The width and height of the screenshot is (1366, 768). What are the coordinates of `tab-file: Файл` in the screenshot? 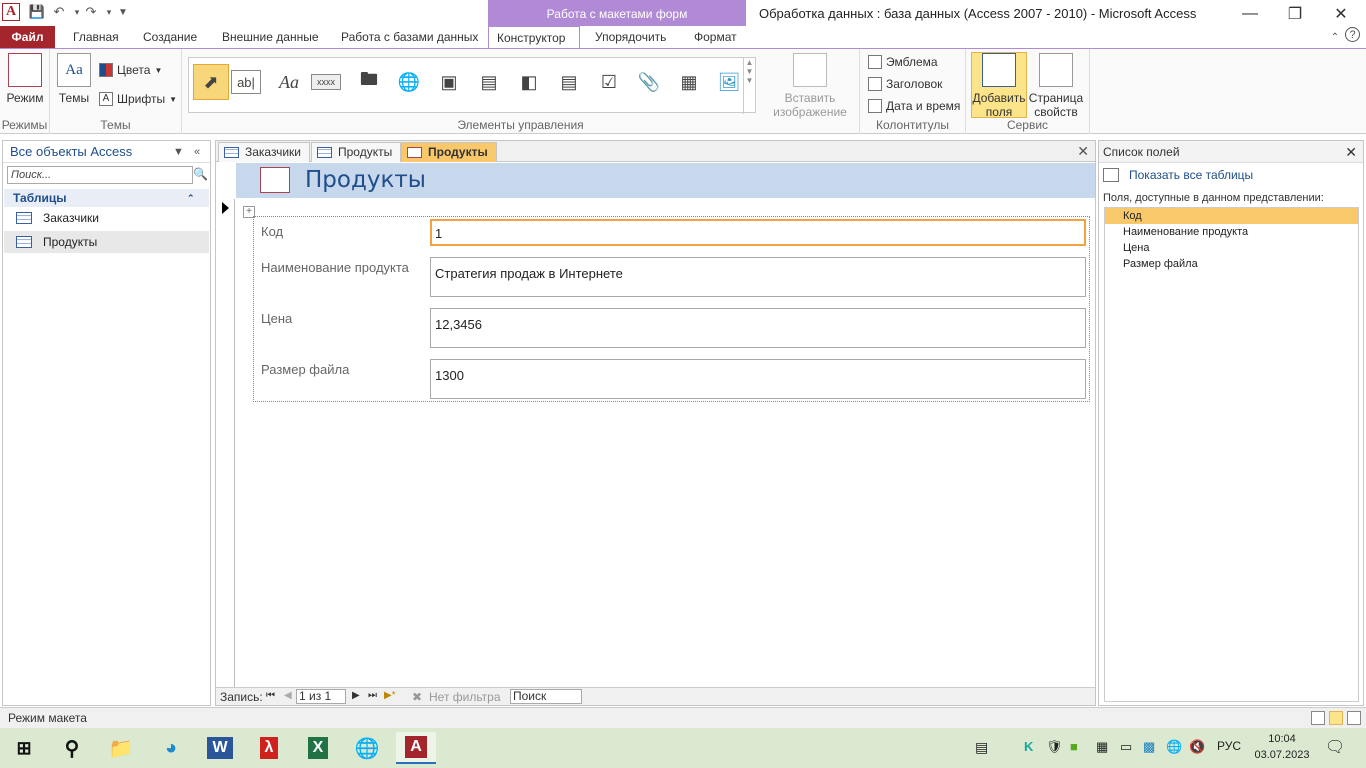 It's located at (27, 37).